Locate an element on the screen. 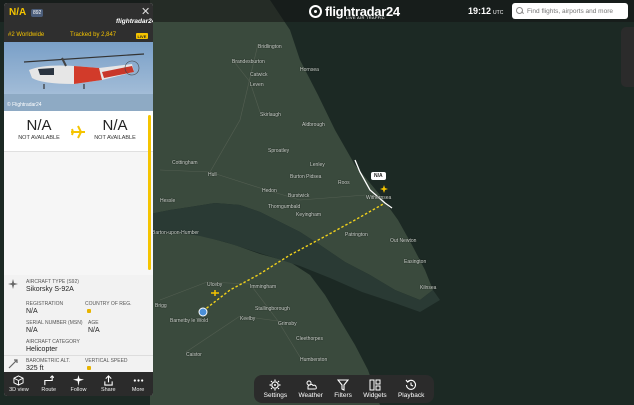 This screenshot has height=405, width=634. map-place-label: Barton-upon-Humber is located at coordinates (175, 233).